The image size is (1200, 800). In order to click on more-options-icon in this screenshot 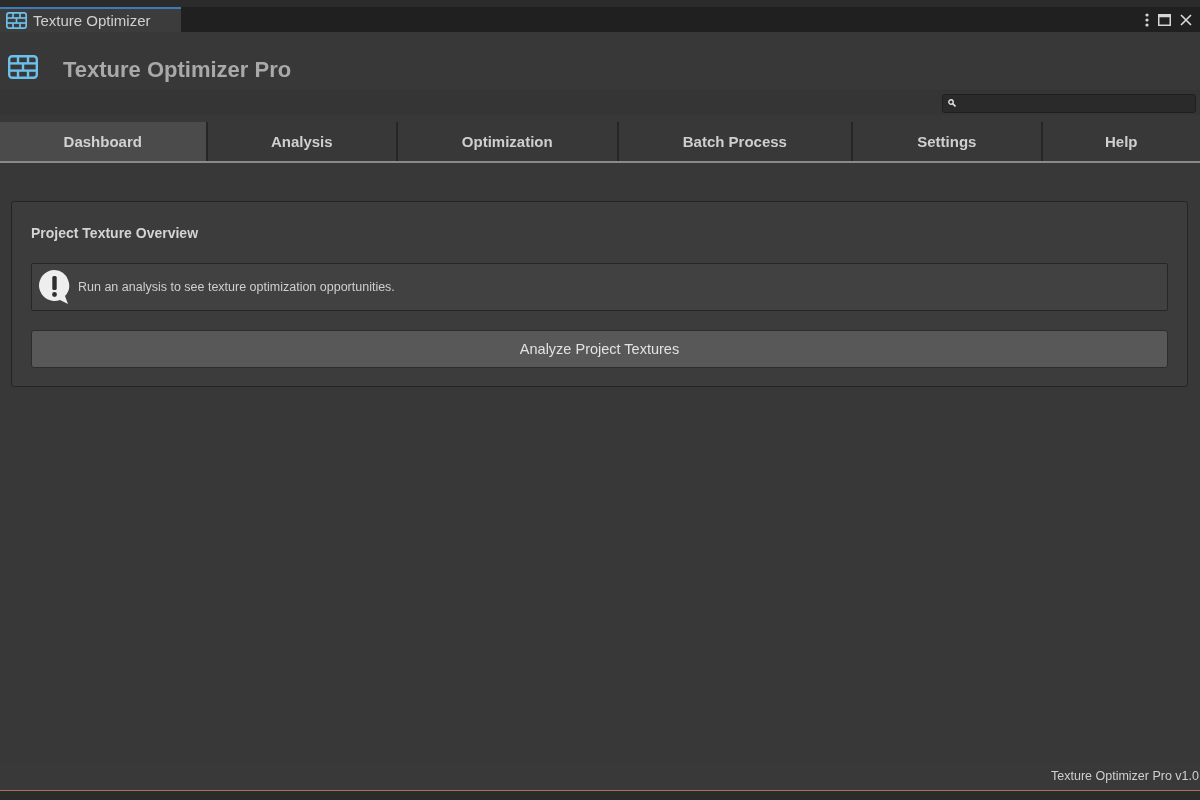, I will do `click(1147, 19)`.